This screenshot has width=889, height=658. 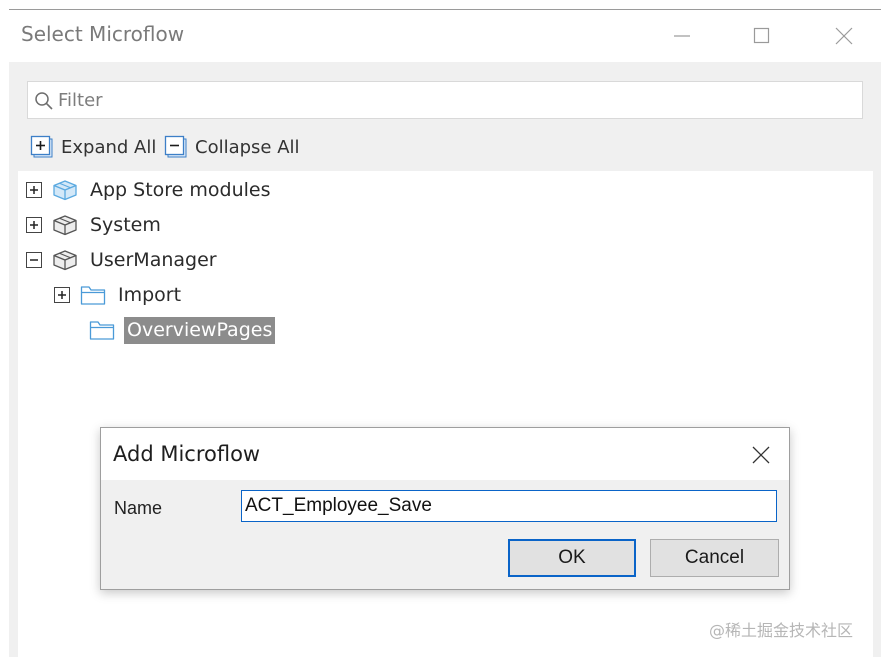 I want to click on tree-item-label: System, so click(x=125, y=225).